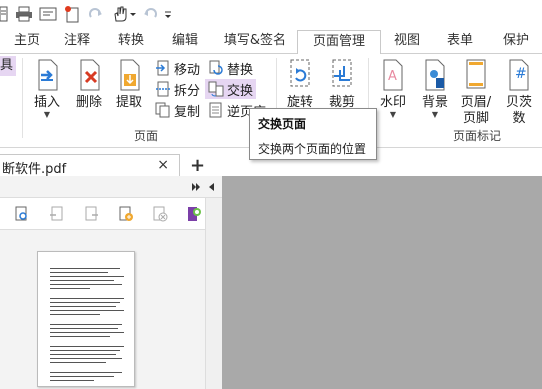 The height and width of the screenshot is (389, 542). I want to click on tab-page-management: 页面管理, so click(339, 42).